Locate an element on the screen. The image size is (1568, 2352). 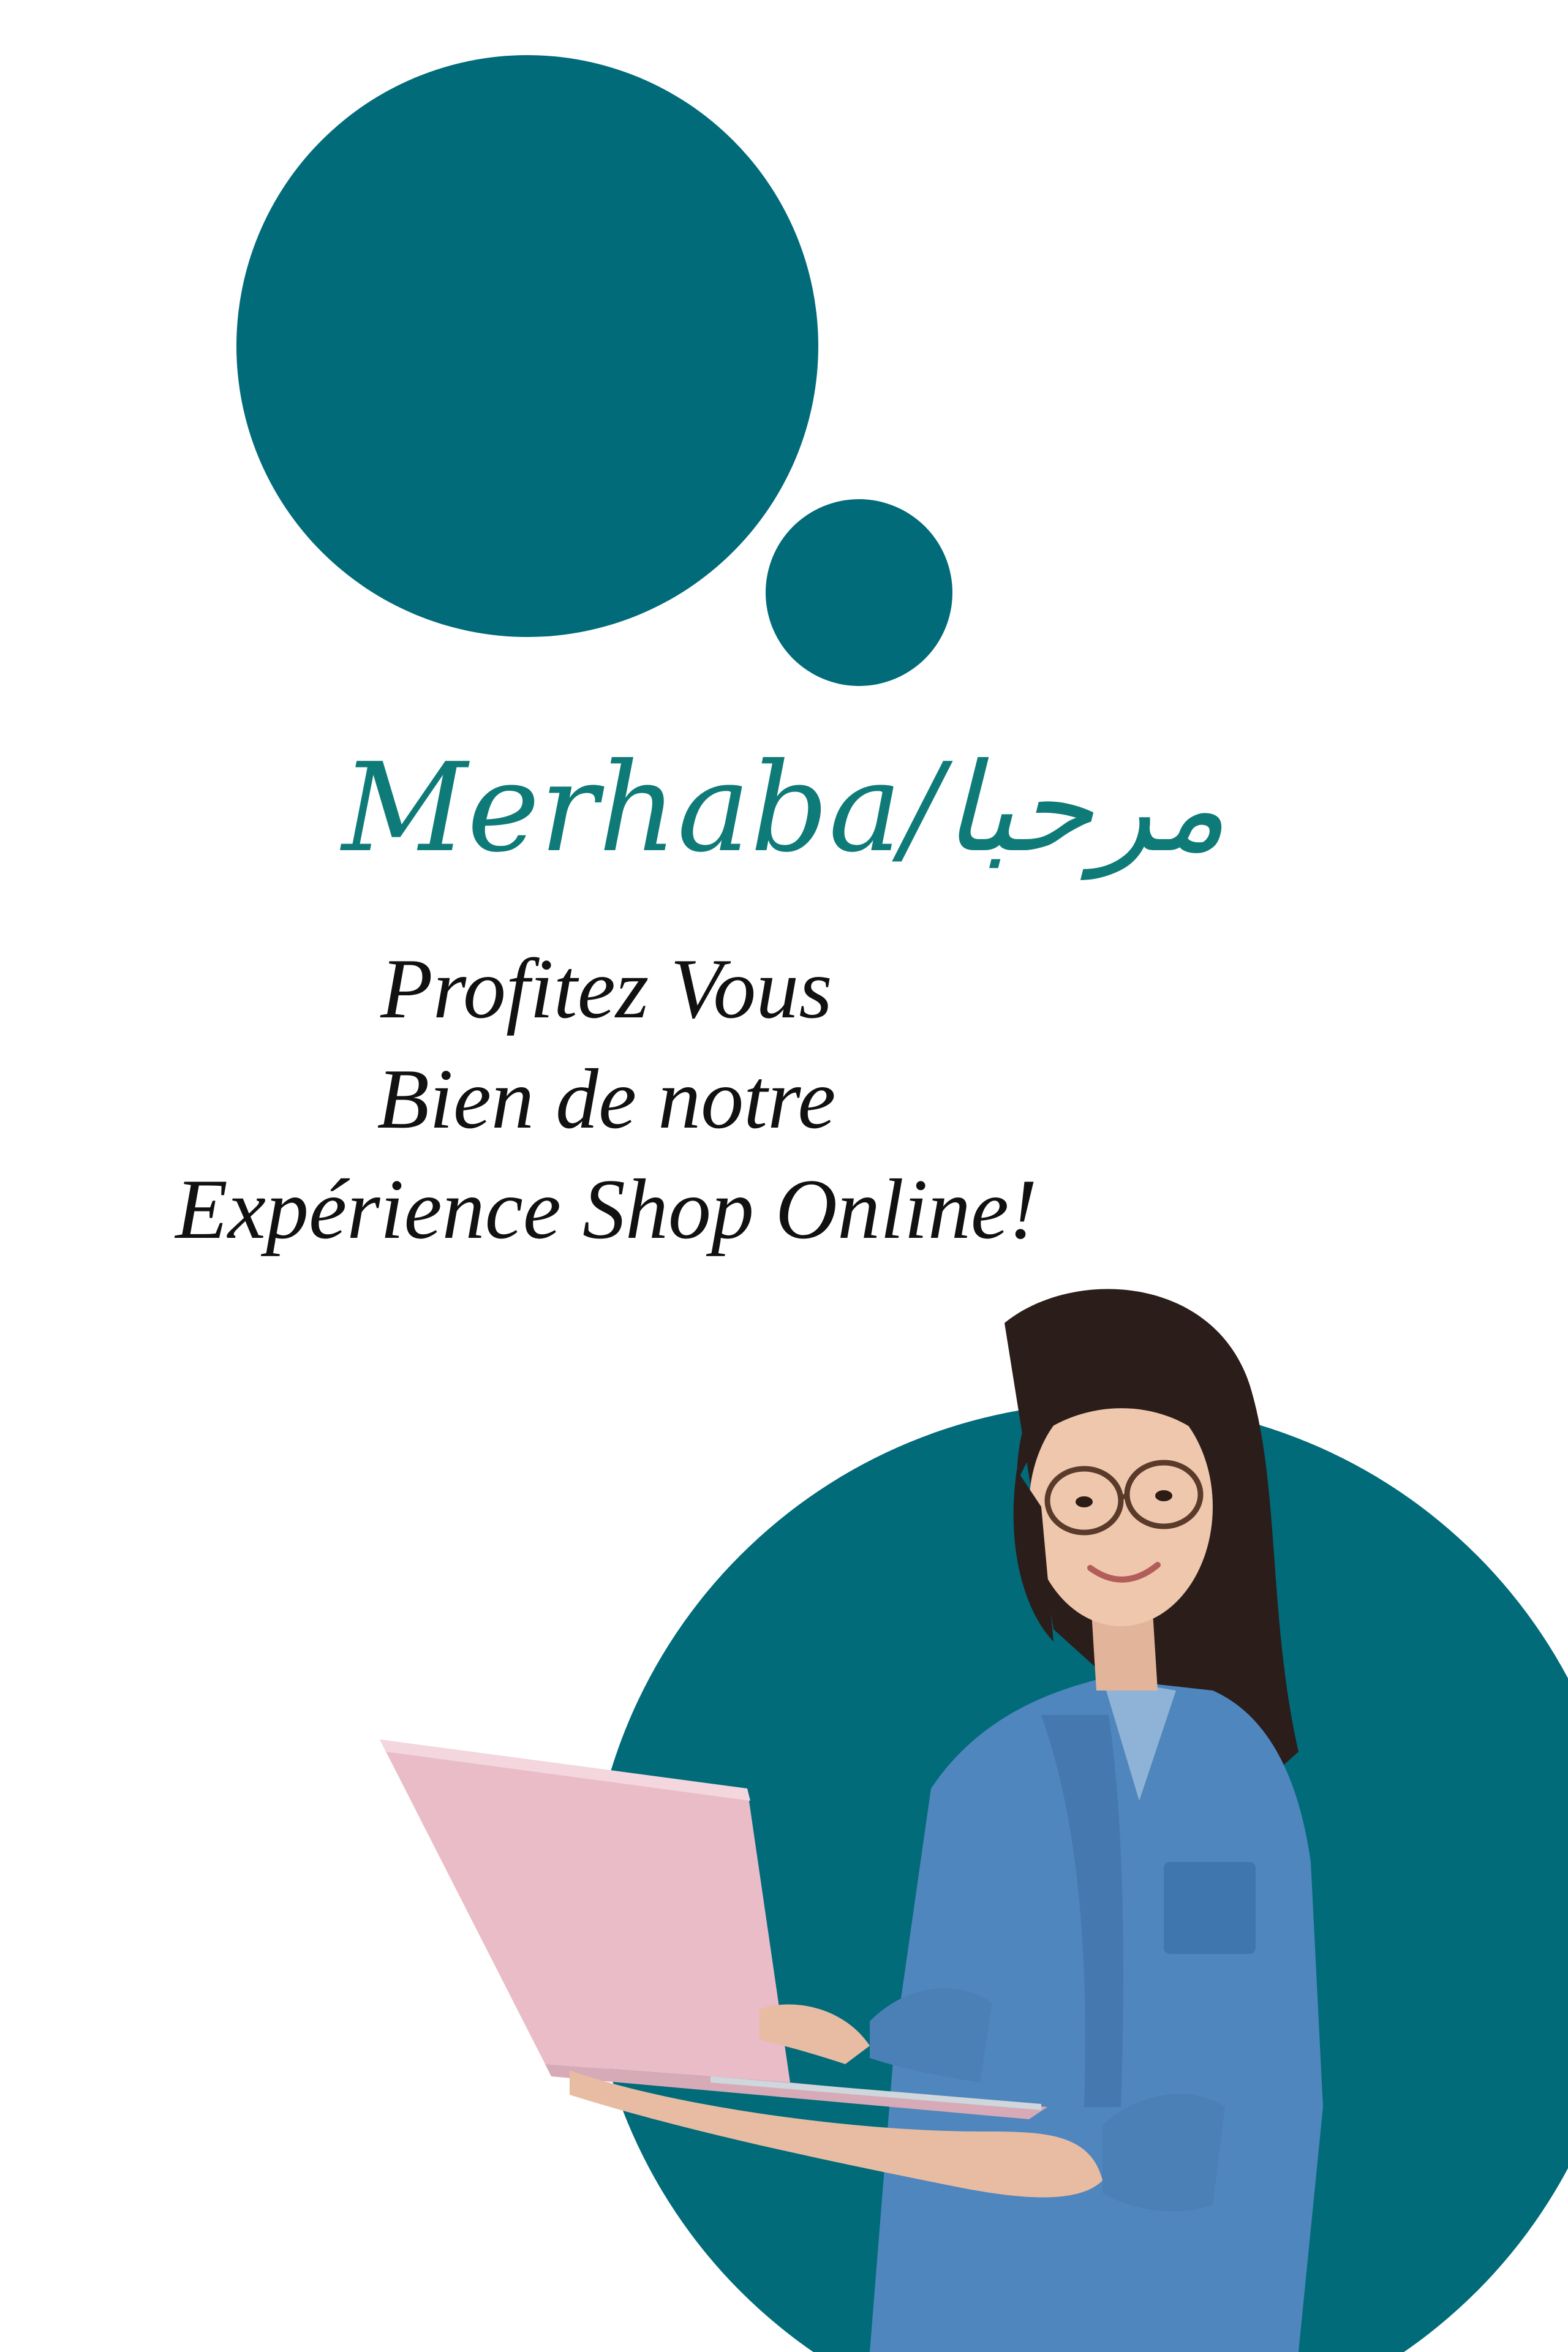
tagline-line-2: Bien de notre is located at coordinates (607, 1099).